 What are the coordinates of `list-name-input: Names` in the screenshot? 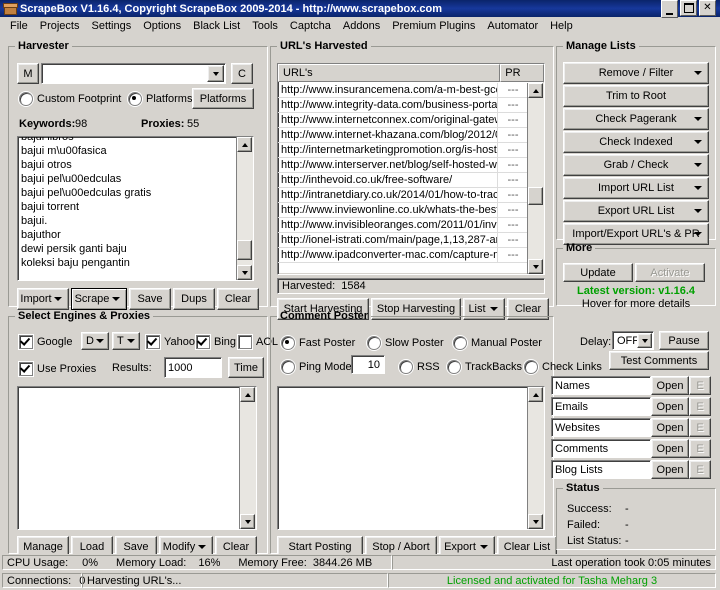 It's located at (601, 385).